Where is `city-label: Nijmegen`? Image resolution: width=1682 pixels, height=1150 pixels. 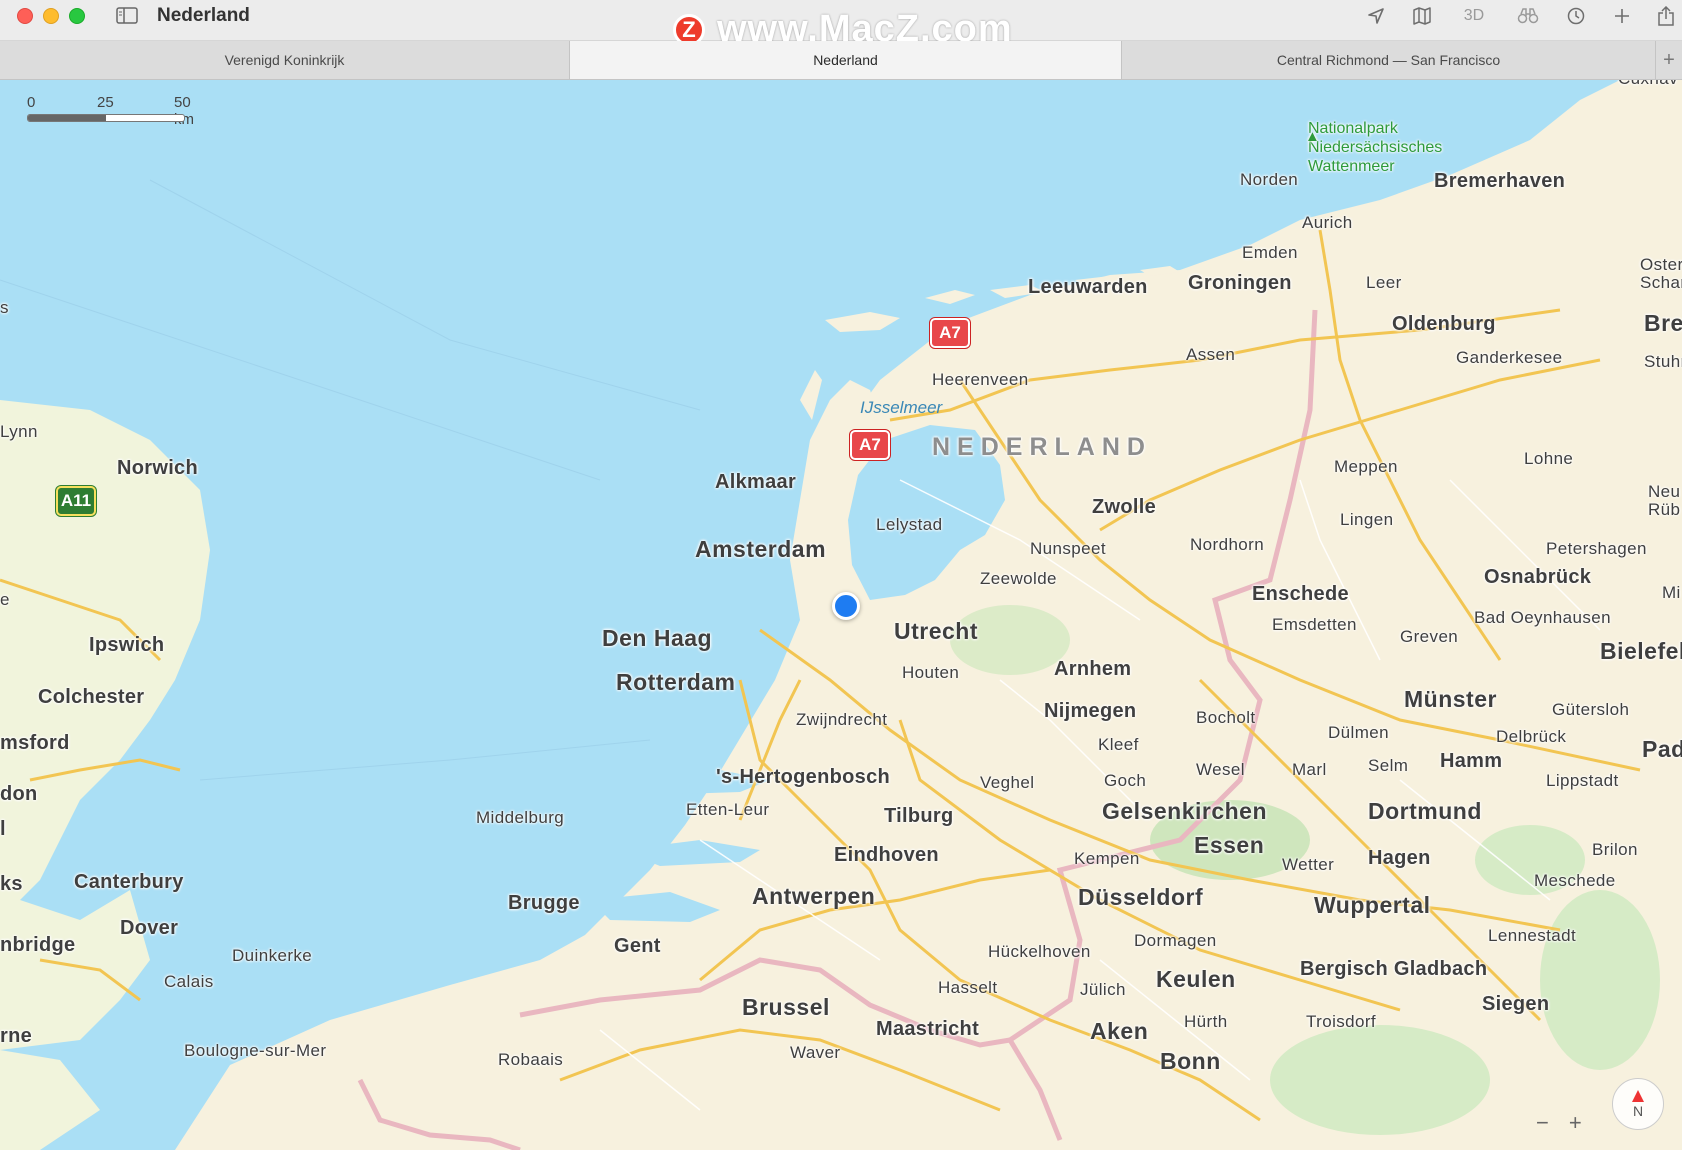
city-label: Nijmegen is located at coordinates (1090, 711).